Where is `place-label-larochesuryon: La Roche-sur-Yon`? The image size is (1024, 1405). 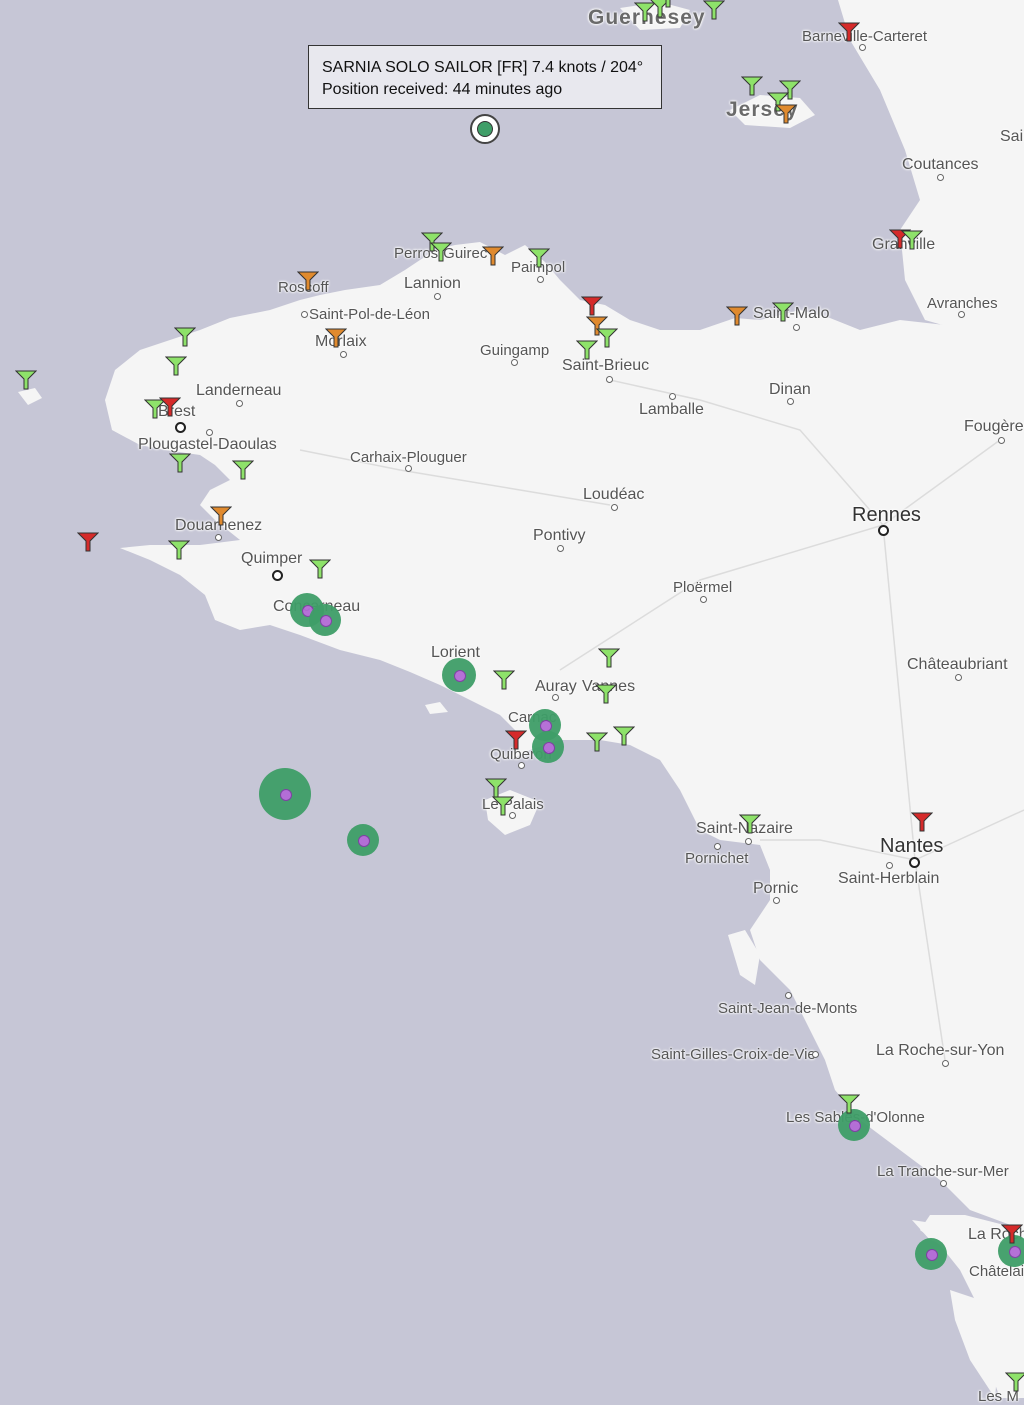 place-label-larochesuryon: La Roche-sur-Yon is located at coordinates (940, 1050).